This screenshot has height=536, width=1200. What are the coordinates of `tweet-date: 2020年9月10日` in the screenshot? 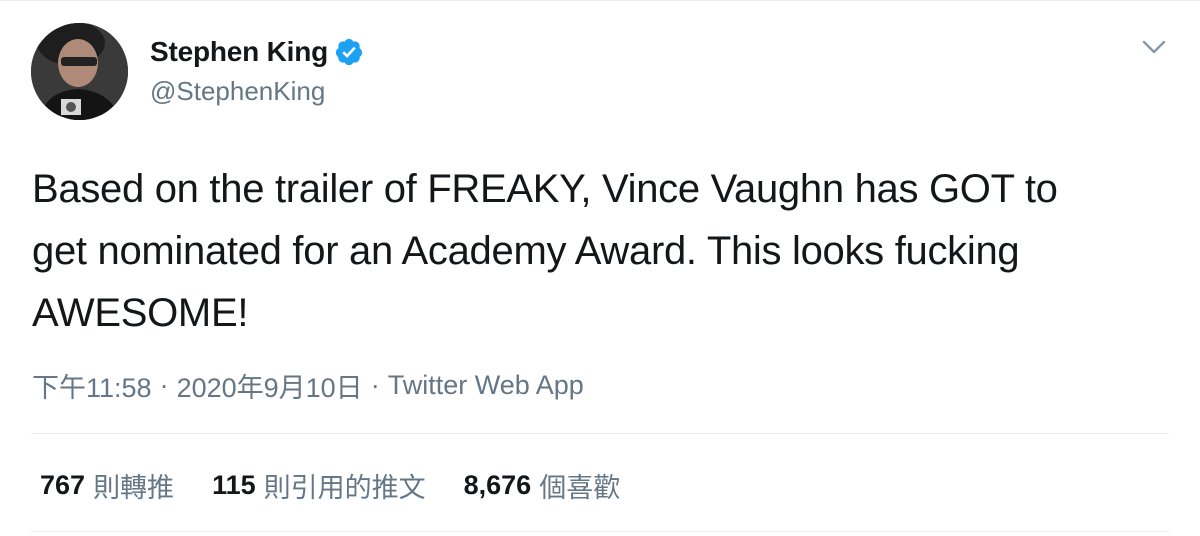 It's located at (270, 385).